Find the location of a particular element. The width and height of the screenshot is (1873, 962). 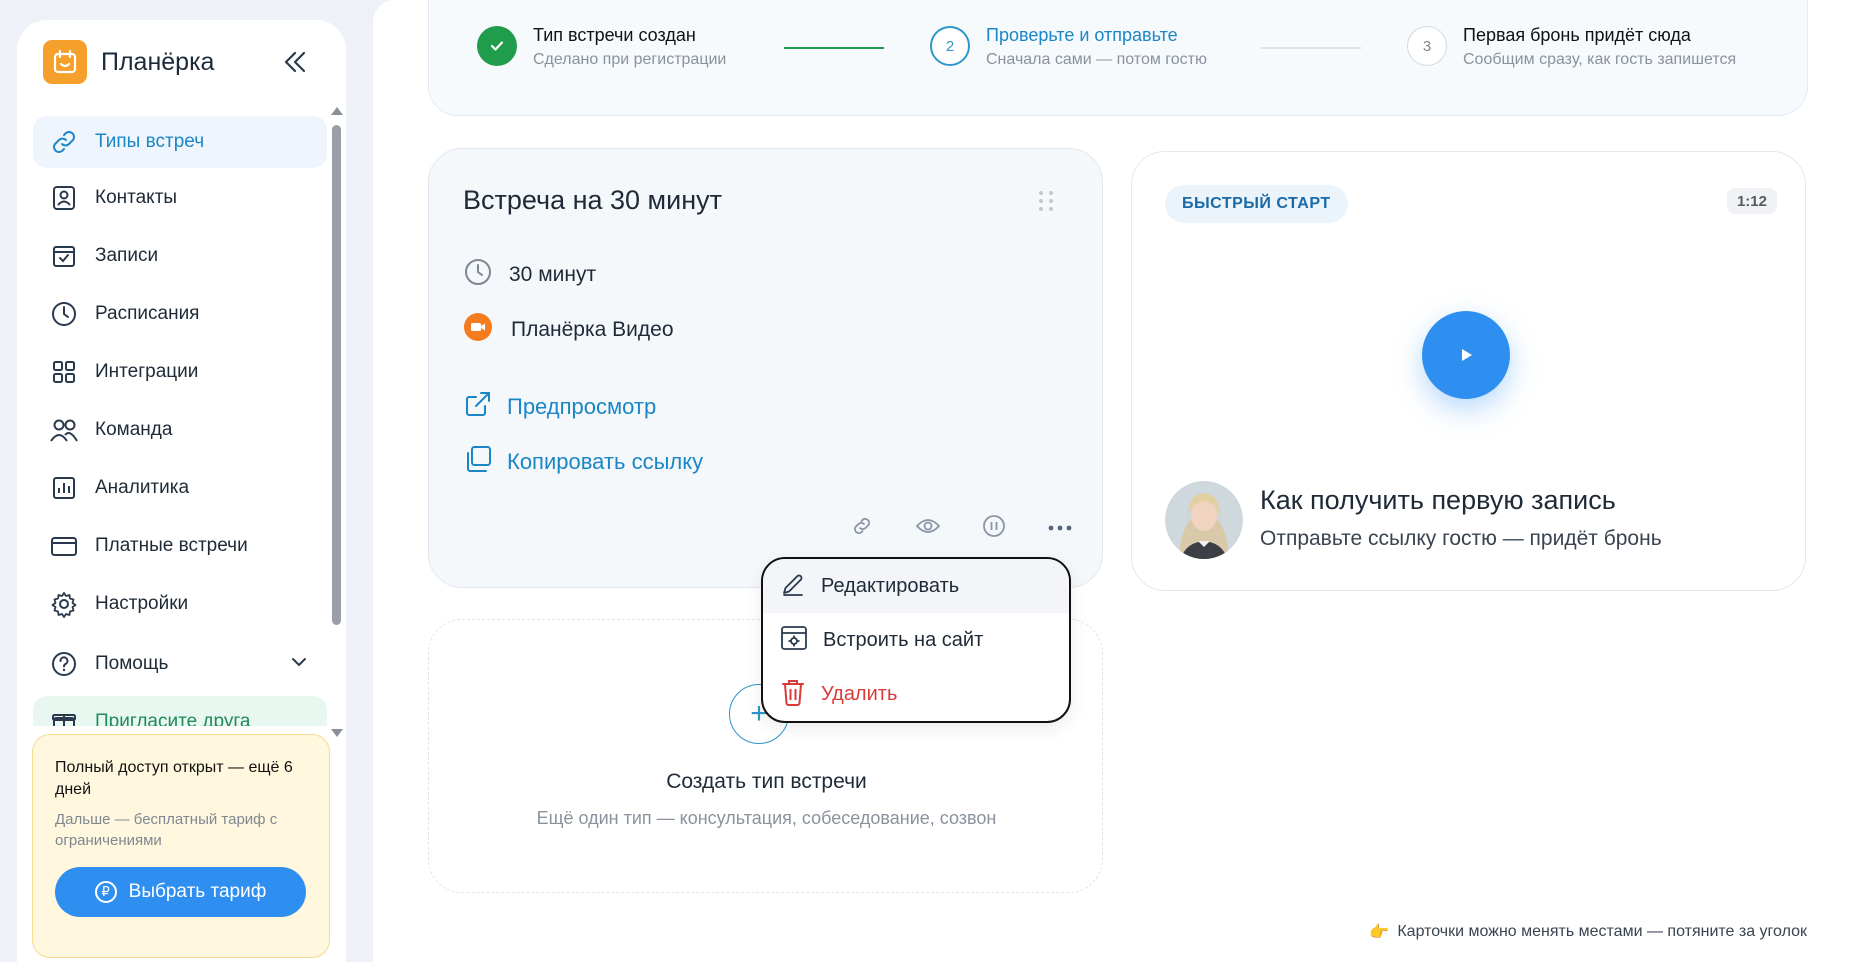

gear-icon is located at coordinates (64, 604).